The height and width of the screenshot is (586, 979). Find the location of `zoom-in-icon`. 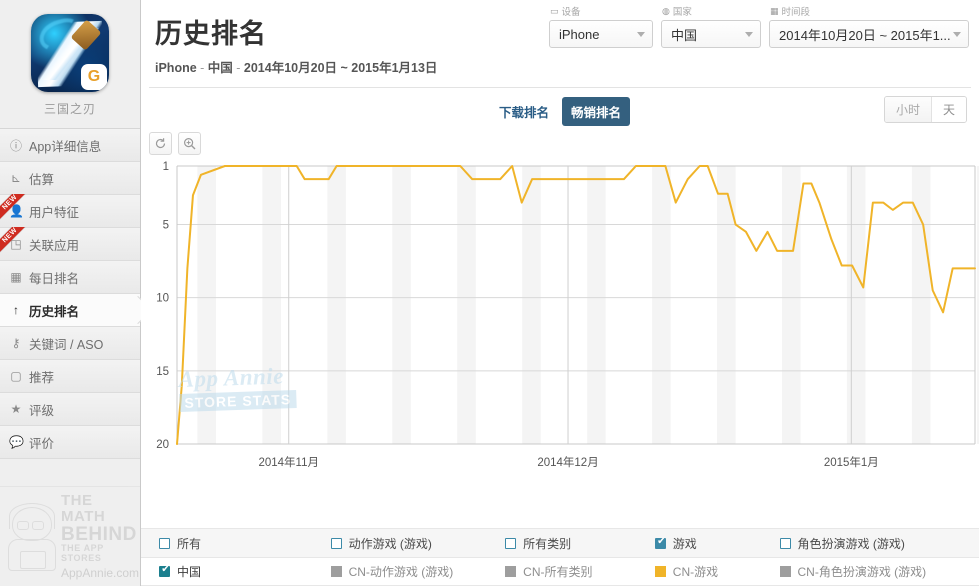

zoom-in-icon is located at coordinates (189, 143).